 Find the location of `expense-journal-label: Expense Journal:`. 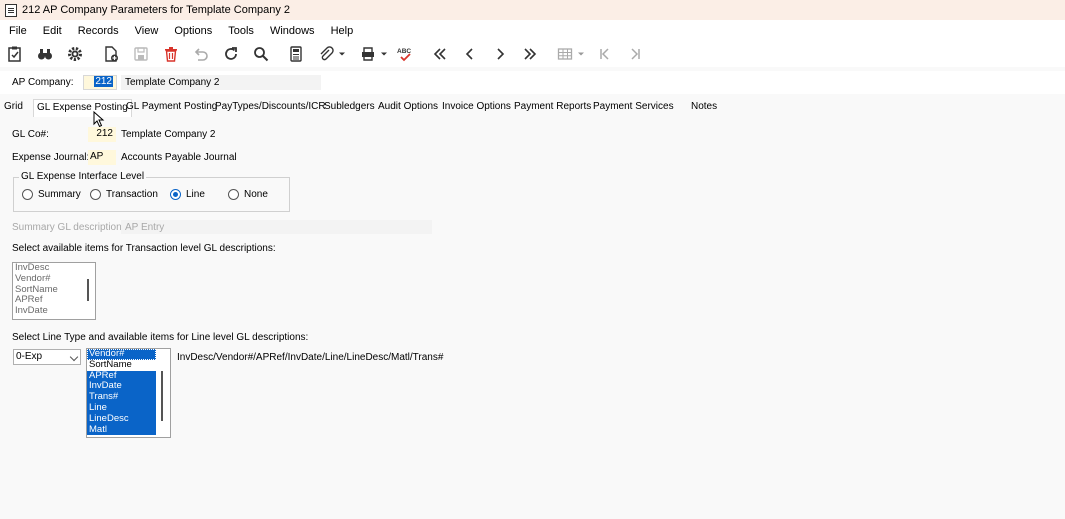

expense-journal-label: Expense Journal: is located at coordinates (51, 157).